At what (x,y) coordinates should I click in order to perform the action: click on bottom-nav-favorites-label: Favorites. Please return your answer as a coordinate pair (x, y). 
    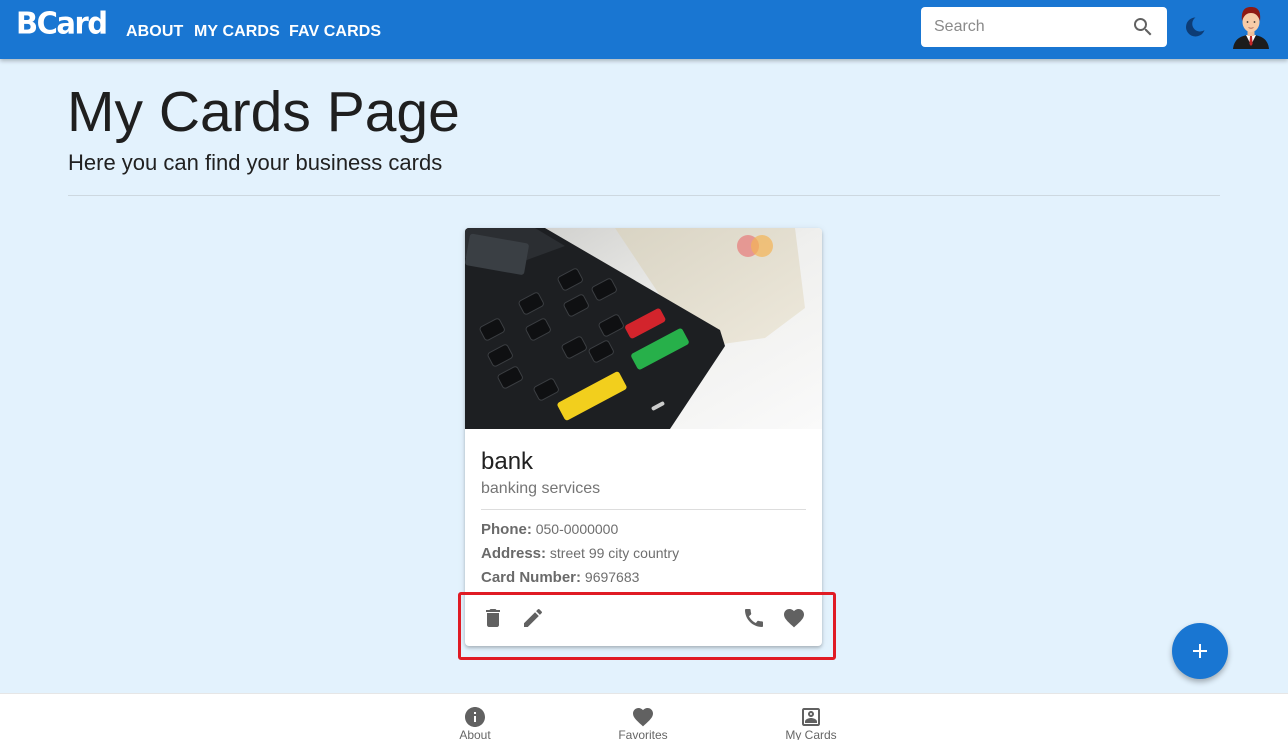
    Looking at the image, I should click on (643, 734).